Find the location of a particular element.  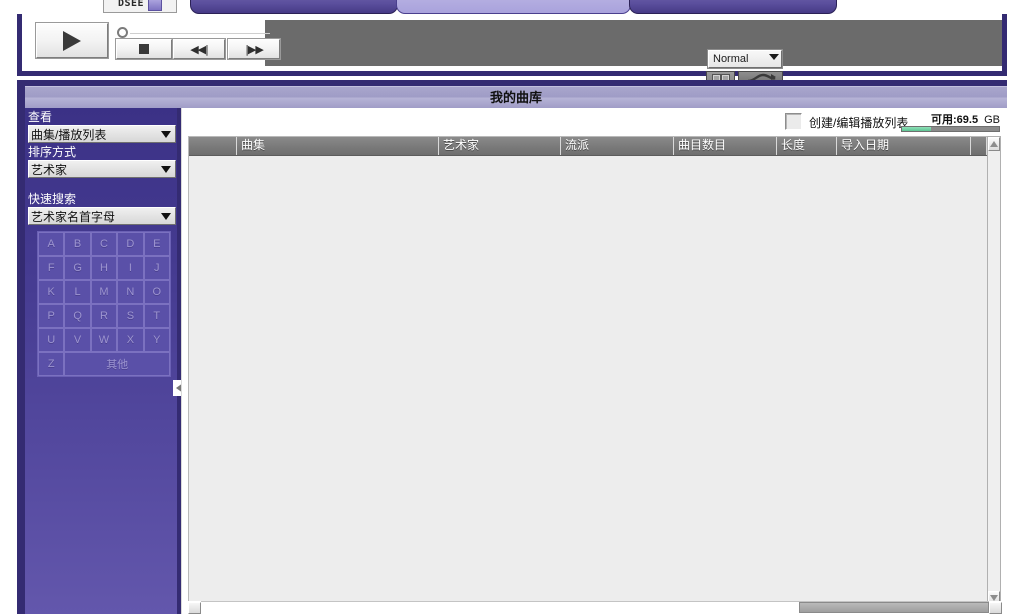

player-controls-area: ◀◀| |▶▶ Normal is located at coordinates (512, 53).